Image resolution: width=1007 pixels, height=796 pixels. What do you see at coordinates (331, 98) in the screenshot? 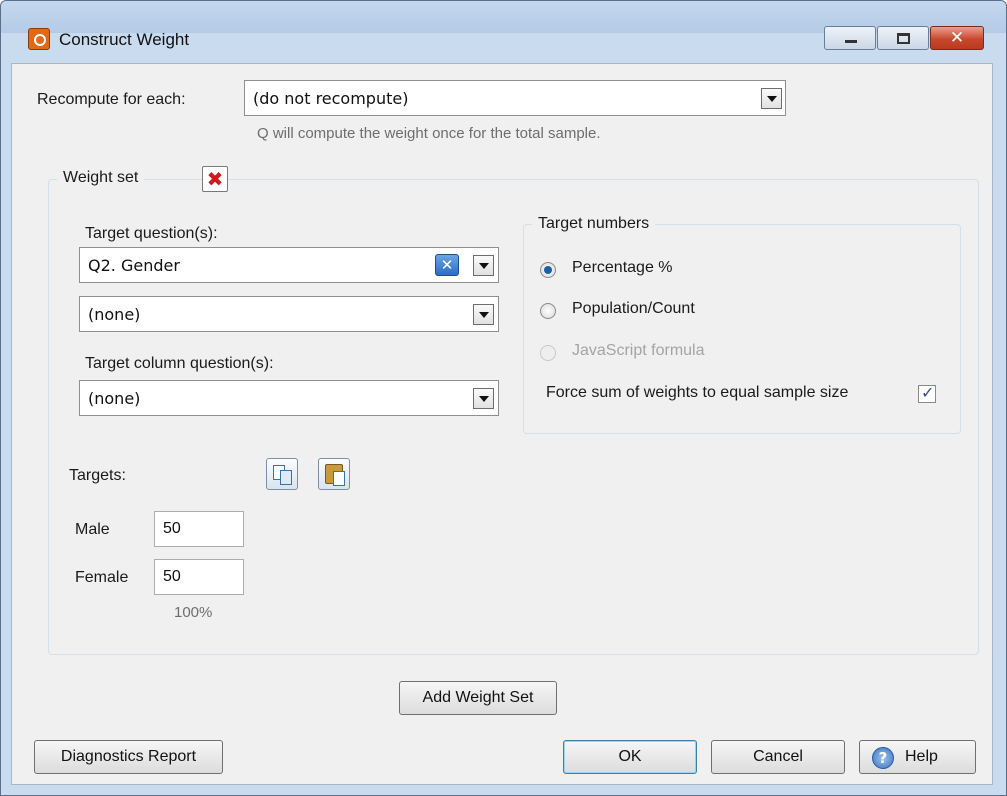
I see `recompute-value: (do not recompute)` at bounding box center [331, 98].